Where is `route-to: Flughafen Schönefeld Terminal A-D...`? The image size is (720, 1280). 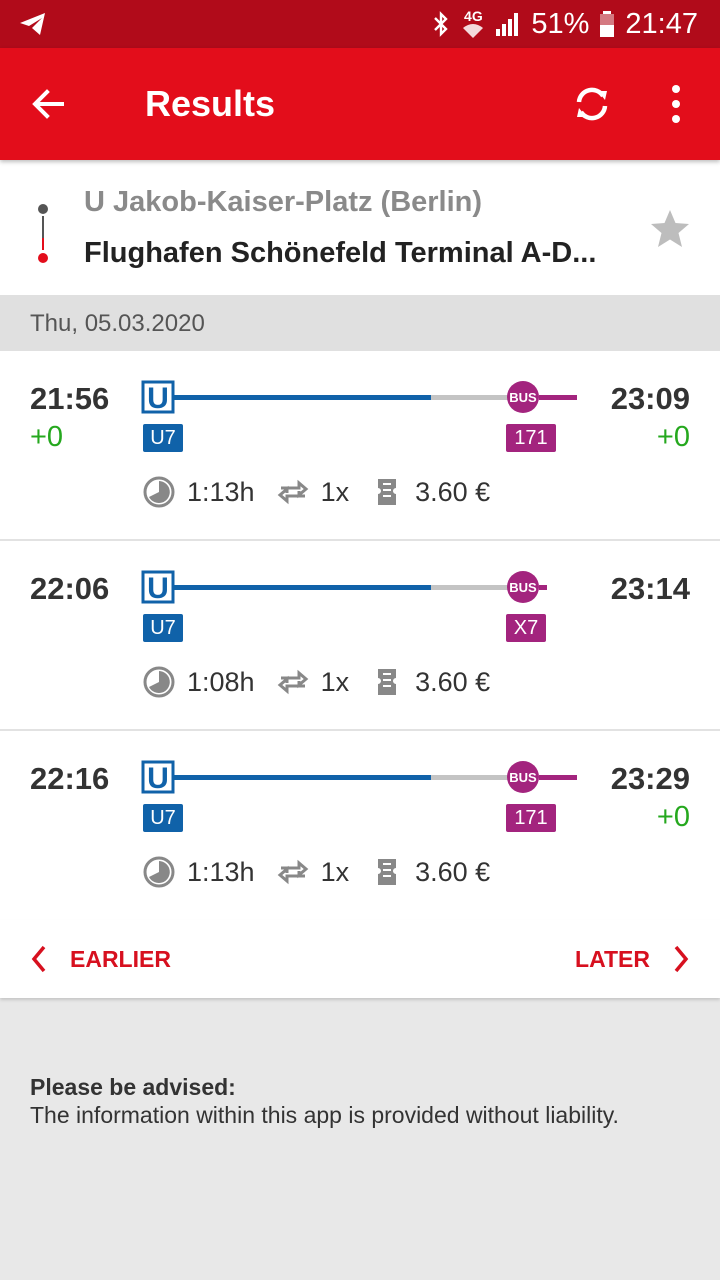 route-to: Flughafen Schönefeld Terminal A-D... is located at coordinates (340, 253).